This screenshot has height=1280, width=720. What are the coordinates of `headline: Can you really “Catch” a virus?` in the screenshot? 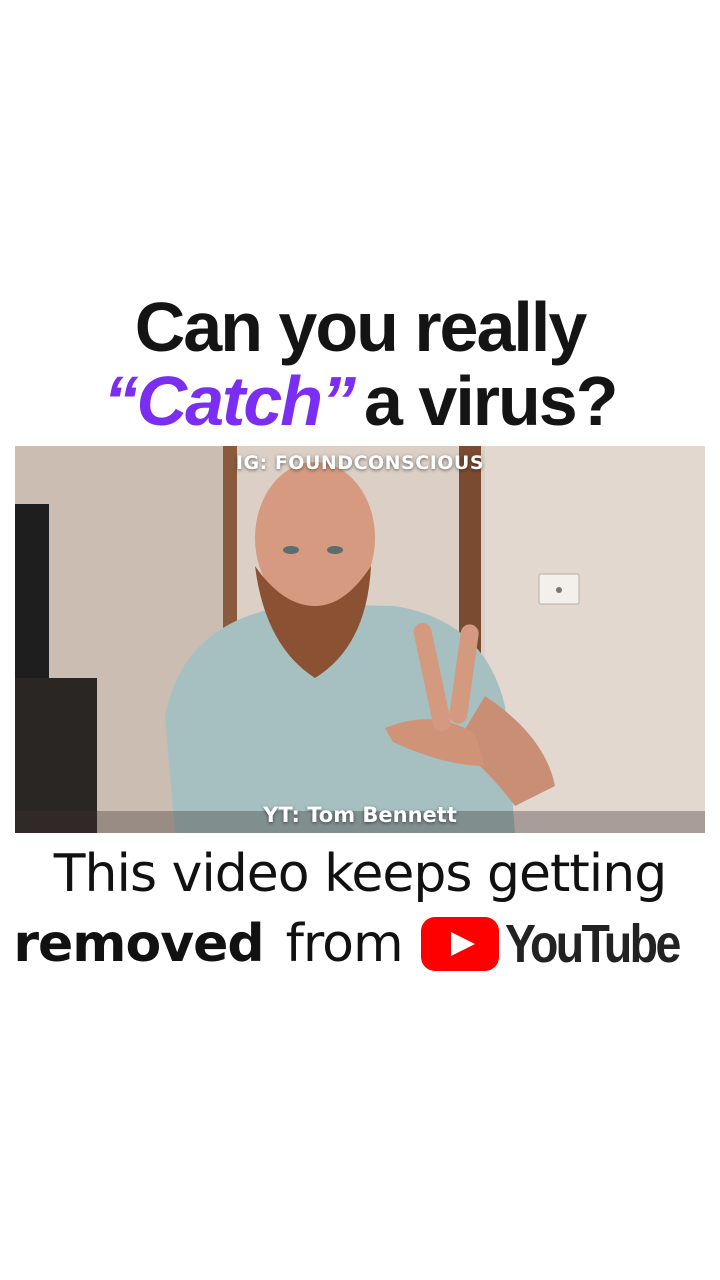 It's located at (360, 364).